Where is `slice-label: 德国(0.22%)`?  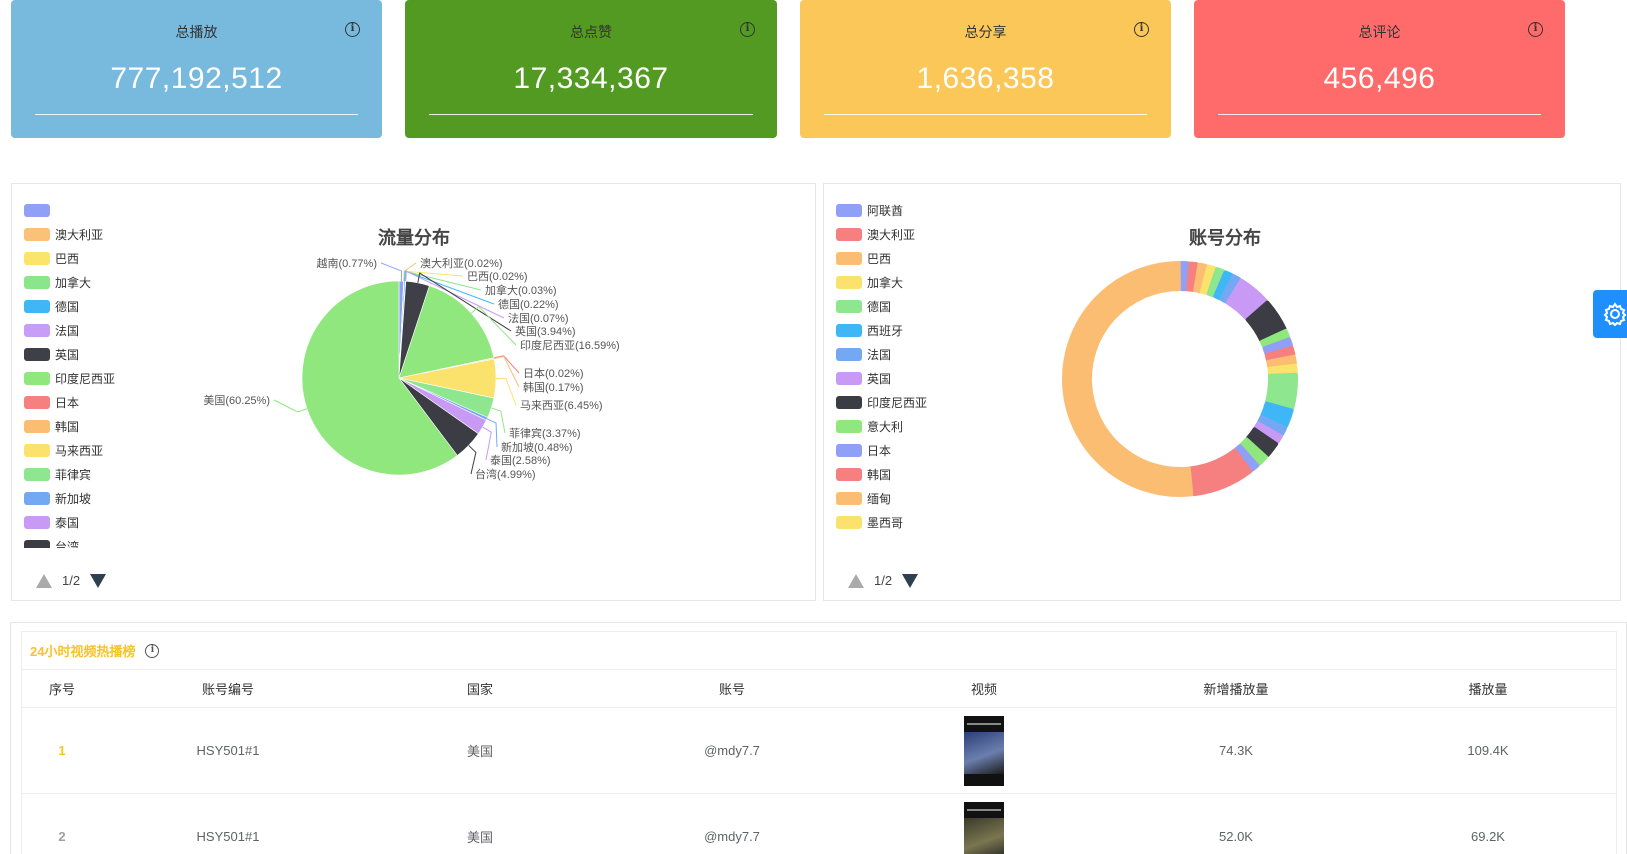
slice-label: 德国(0.22%) is located at coordinates (528, 304).